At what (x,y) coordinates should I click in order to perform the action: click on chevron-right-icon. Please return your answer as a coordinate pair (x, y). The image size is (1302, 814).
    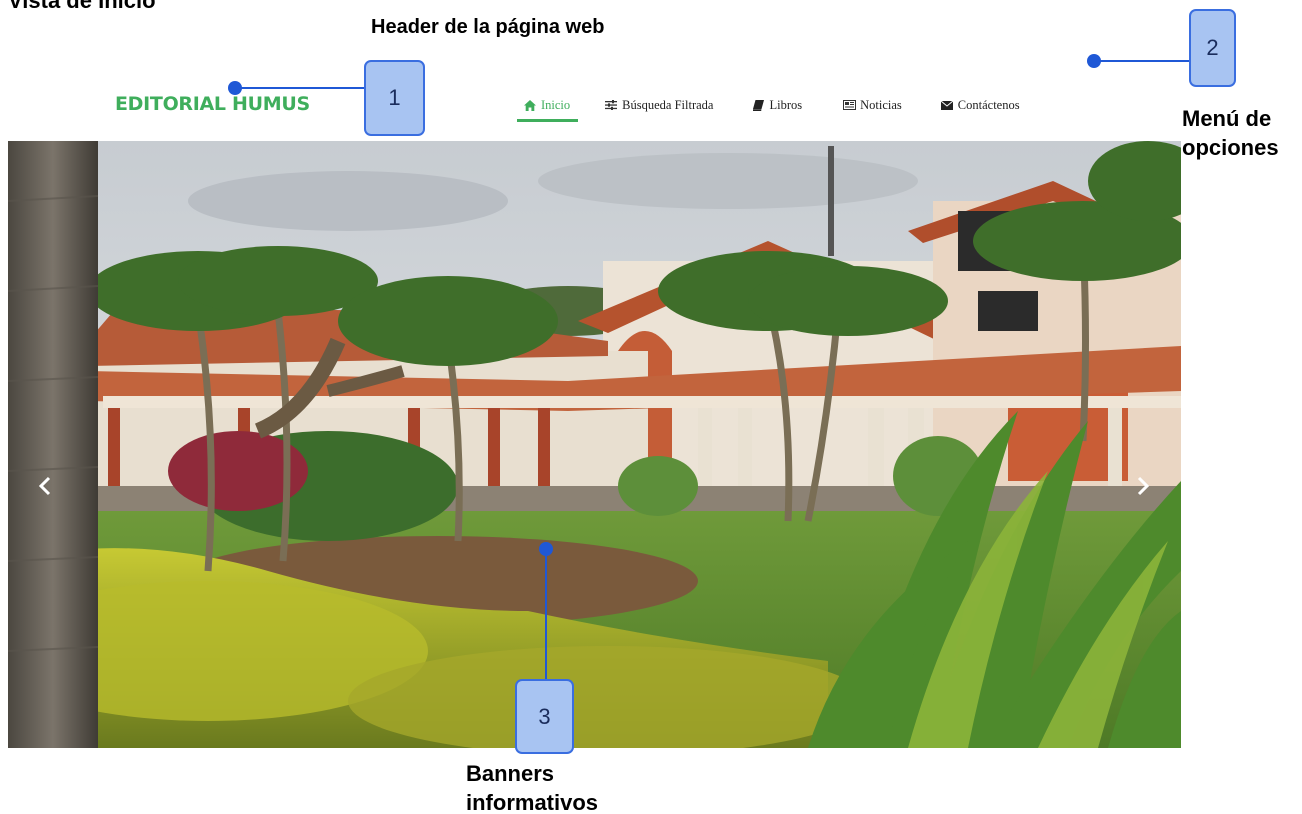
    Looking at the image, I should click on (1143, 486).